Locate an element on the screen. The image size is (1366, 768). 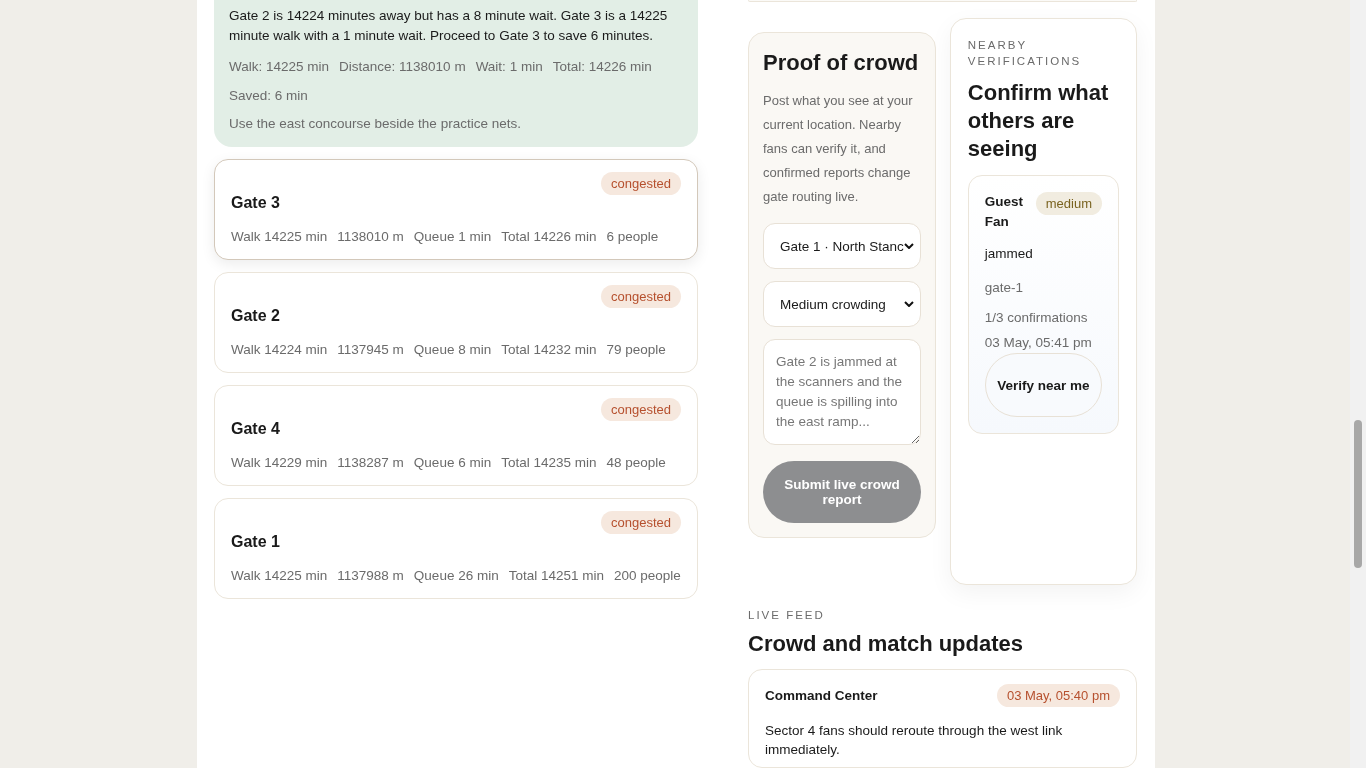
route-stat: Wait: 1 min is located at coordinates (509, 67).